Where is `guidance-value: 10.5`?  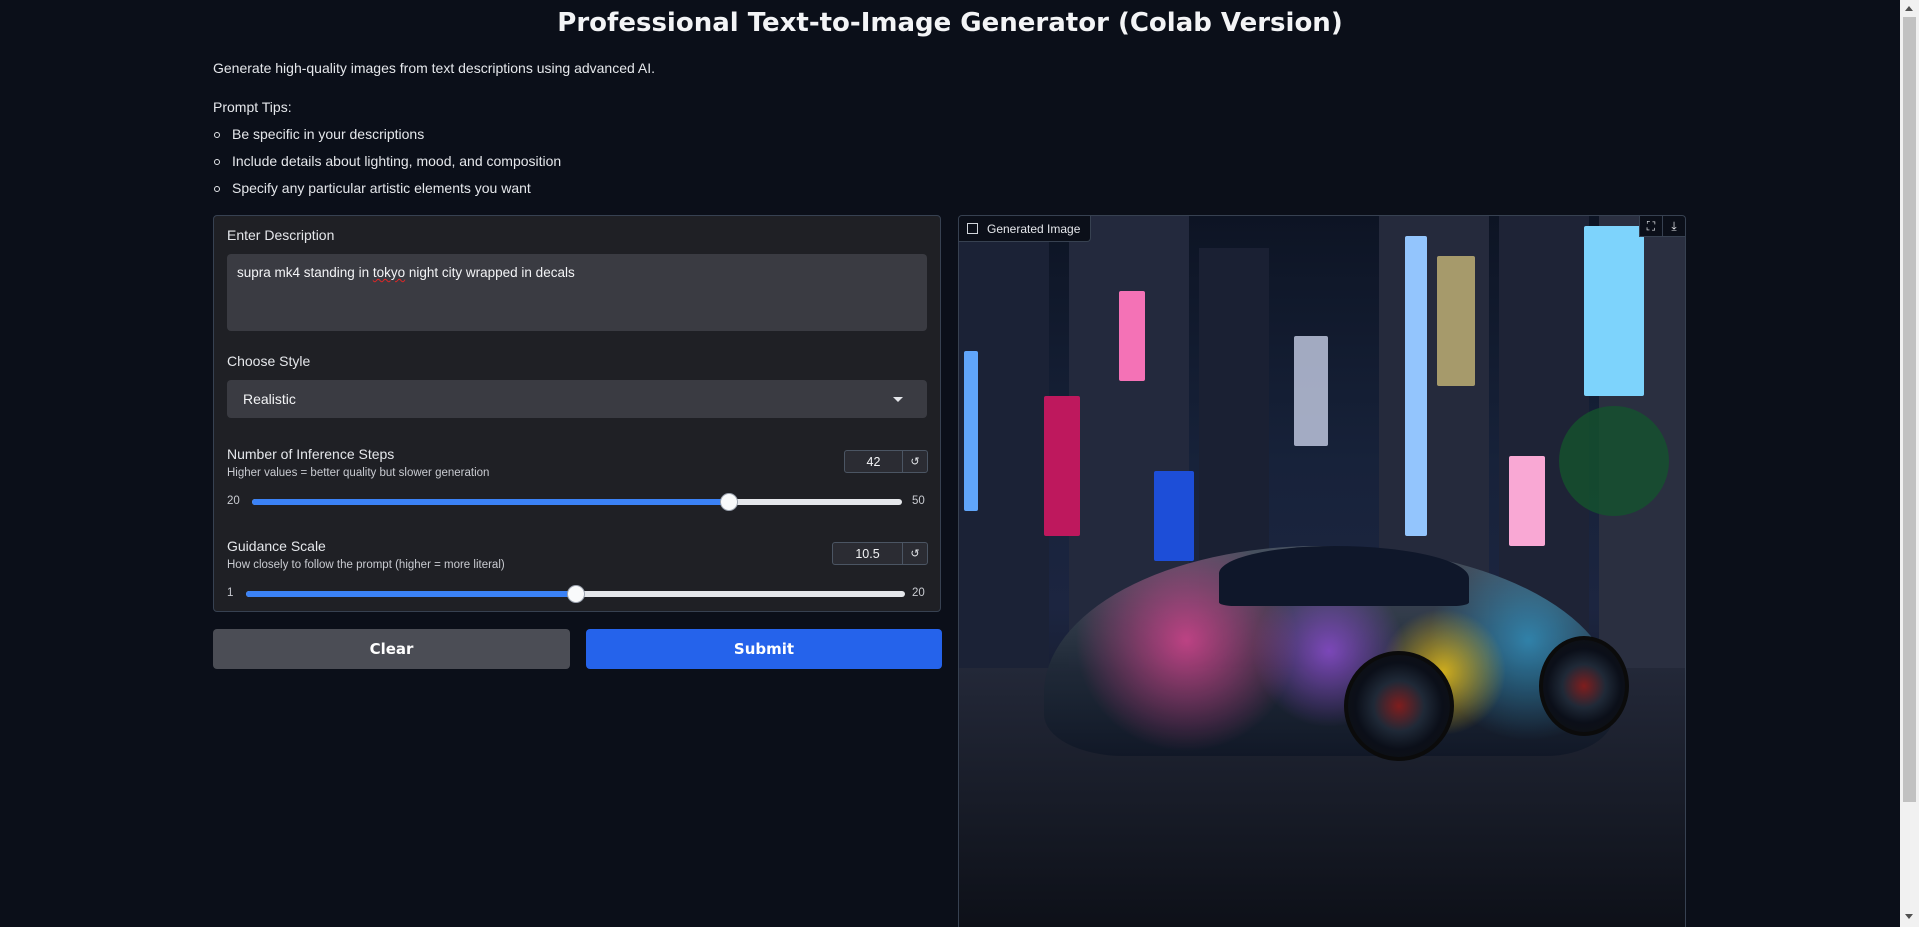
guidance-value: 10.5 is located at coordinates (867, 553).